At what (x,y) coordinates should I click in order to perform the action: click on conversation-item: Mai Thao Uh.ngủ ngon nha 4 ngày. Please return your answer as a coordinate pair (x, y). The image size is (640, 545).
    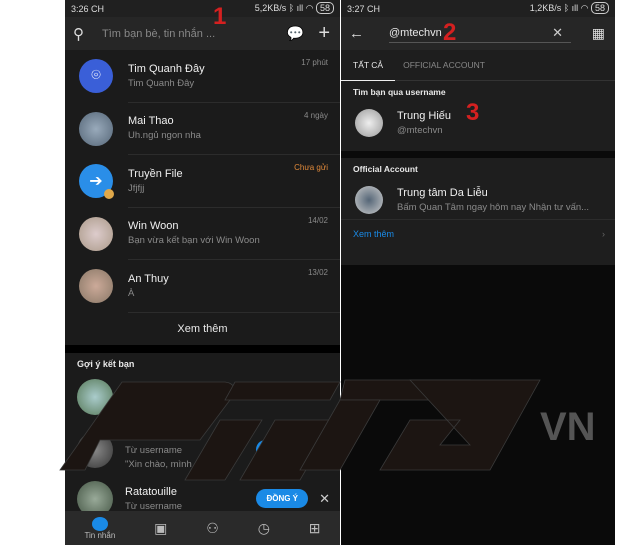
    Looking at the image, I should click on (202, 129).